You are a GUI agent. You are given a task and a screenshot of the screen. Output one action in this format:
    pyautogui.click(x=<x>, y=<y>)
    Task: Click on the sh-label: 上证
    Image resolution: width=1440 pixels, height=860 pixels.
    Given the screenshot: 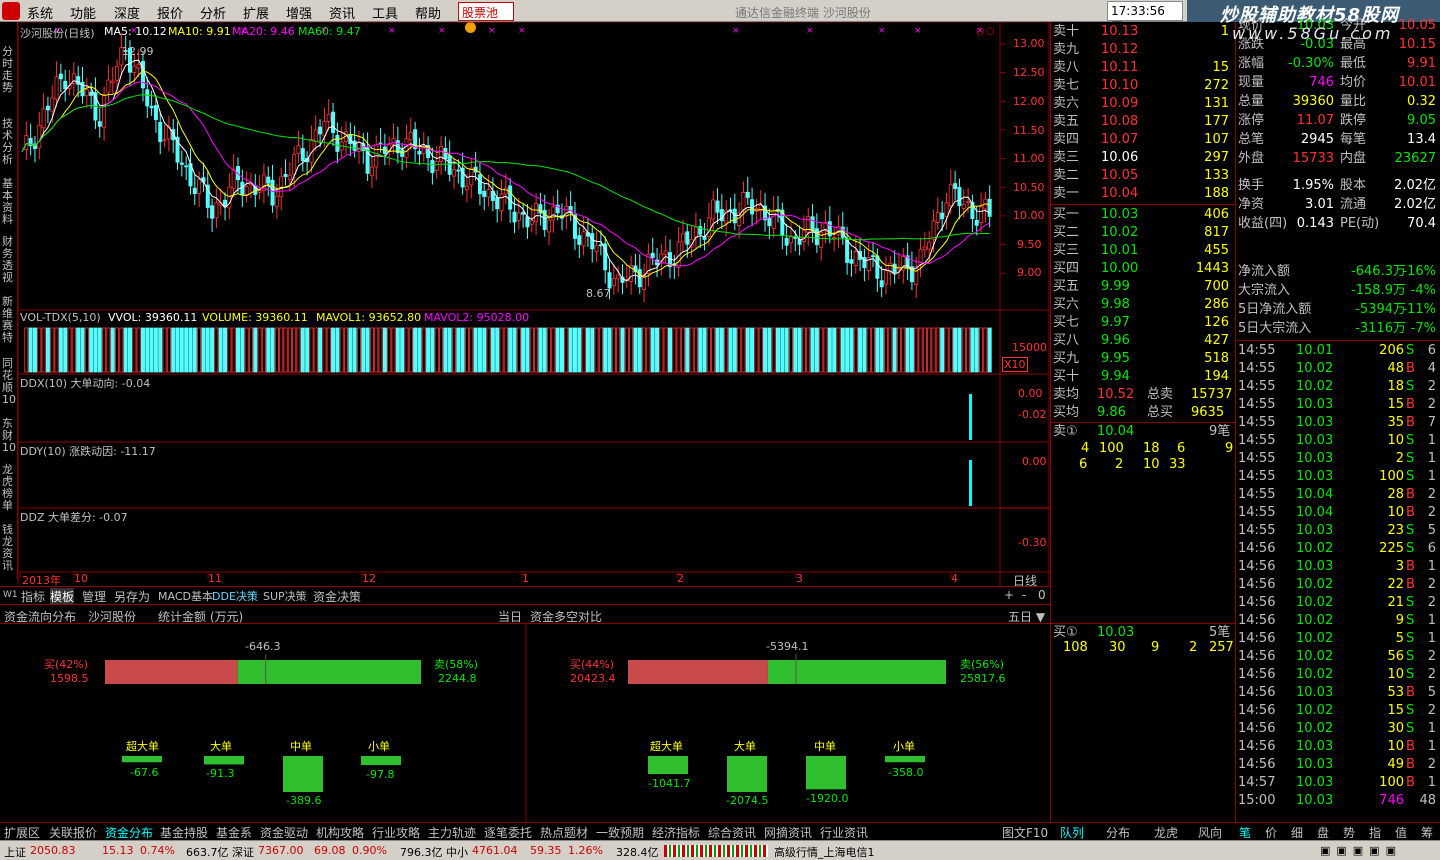 What is the action you would take?
    pyautogui.click(x=15, y=852)
    